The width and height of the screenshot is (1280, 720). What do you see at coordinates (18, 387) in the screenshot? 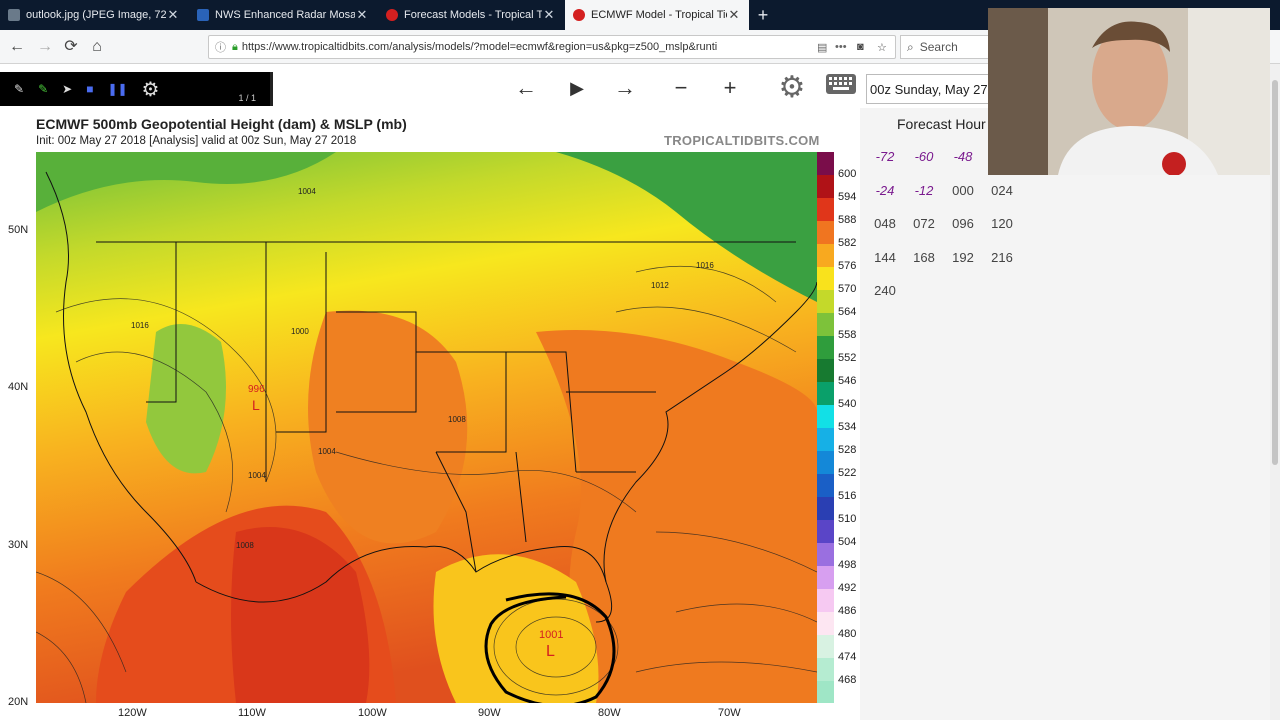
I see `latitude-label: 40N` at bounding box center [18, 387].